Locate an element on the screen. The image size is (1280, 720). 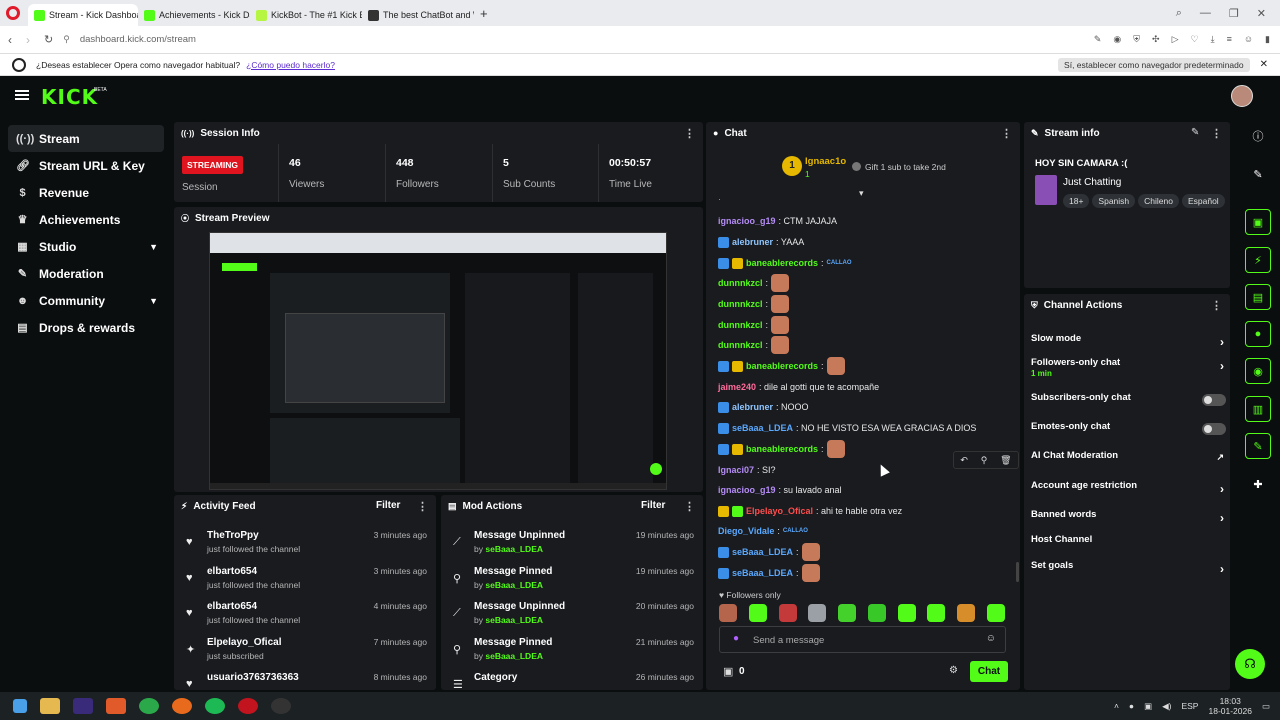
user-avatar is located at coordinates (1242, 96).